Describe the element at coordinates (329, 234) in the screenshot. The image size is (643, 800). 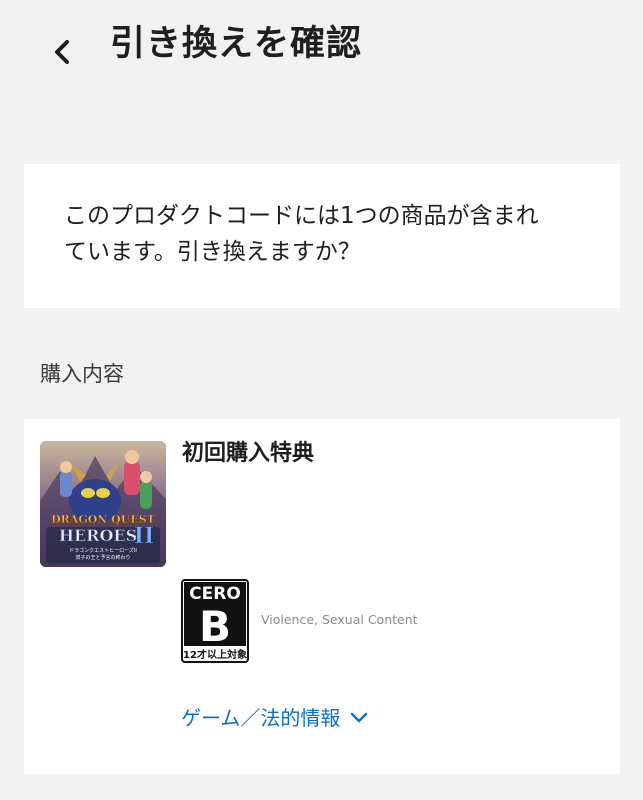
I see `confirmation-message: このプロダクトコードには1つの商品が含まれ ています。引き換えますか？` at that location.